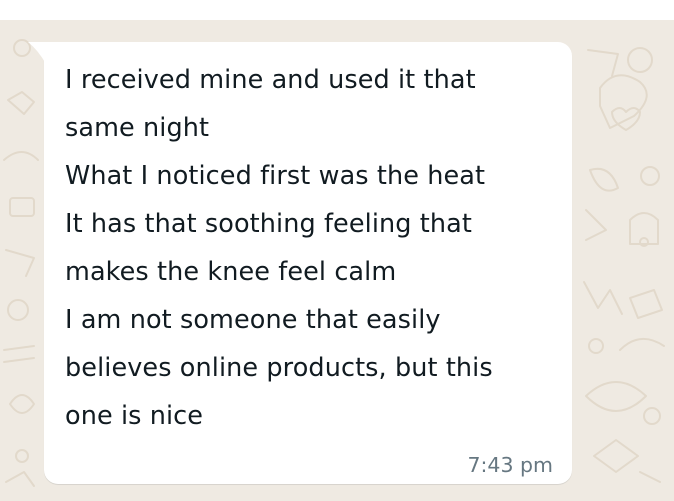 This screenshot has height=501, width=674. I want to click on message-line: believes online products, but this, so click(279, 368).